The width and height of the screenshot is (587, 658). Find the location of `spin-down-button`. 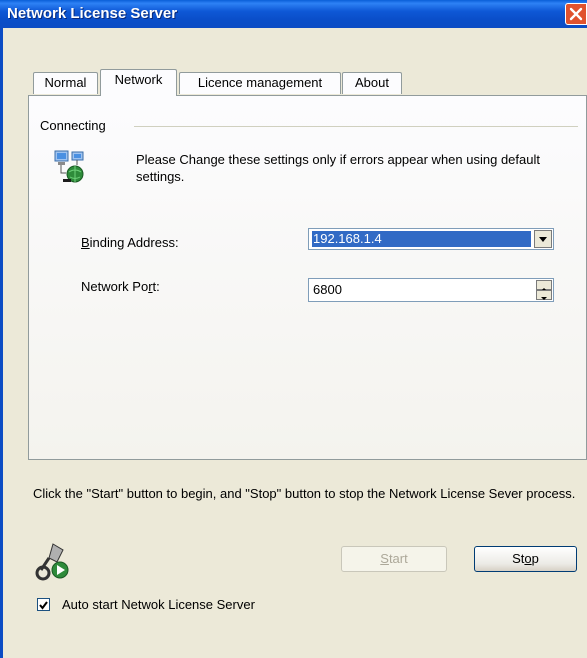

spin-down-button is located at coordinates (544, 295).